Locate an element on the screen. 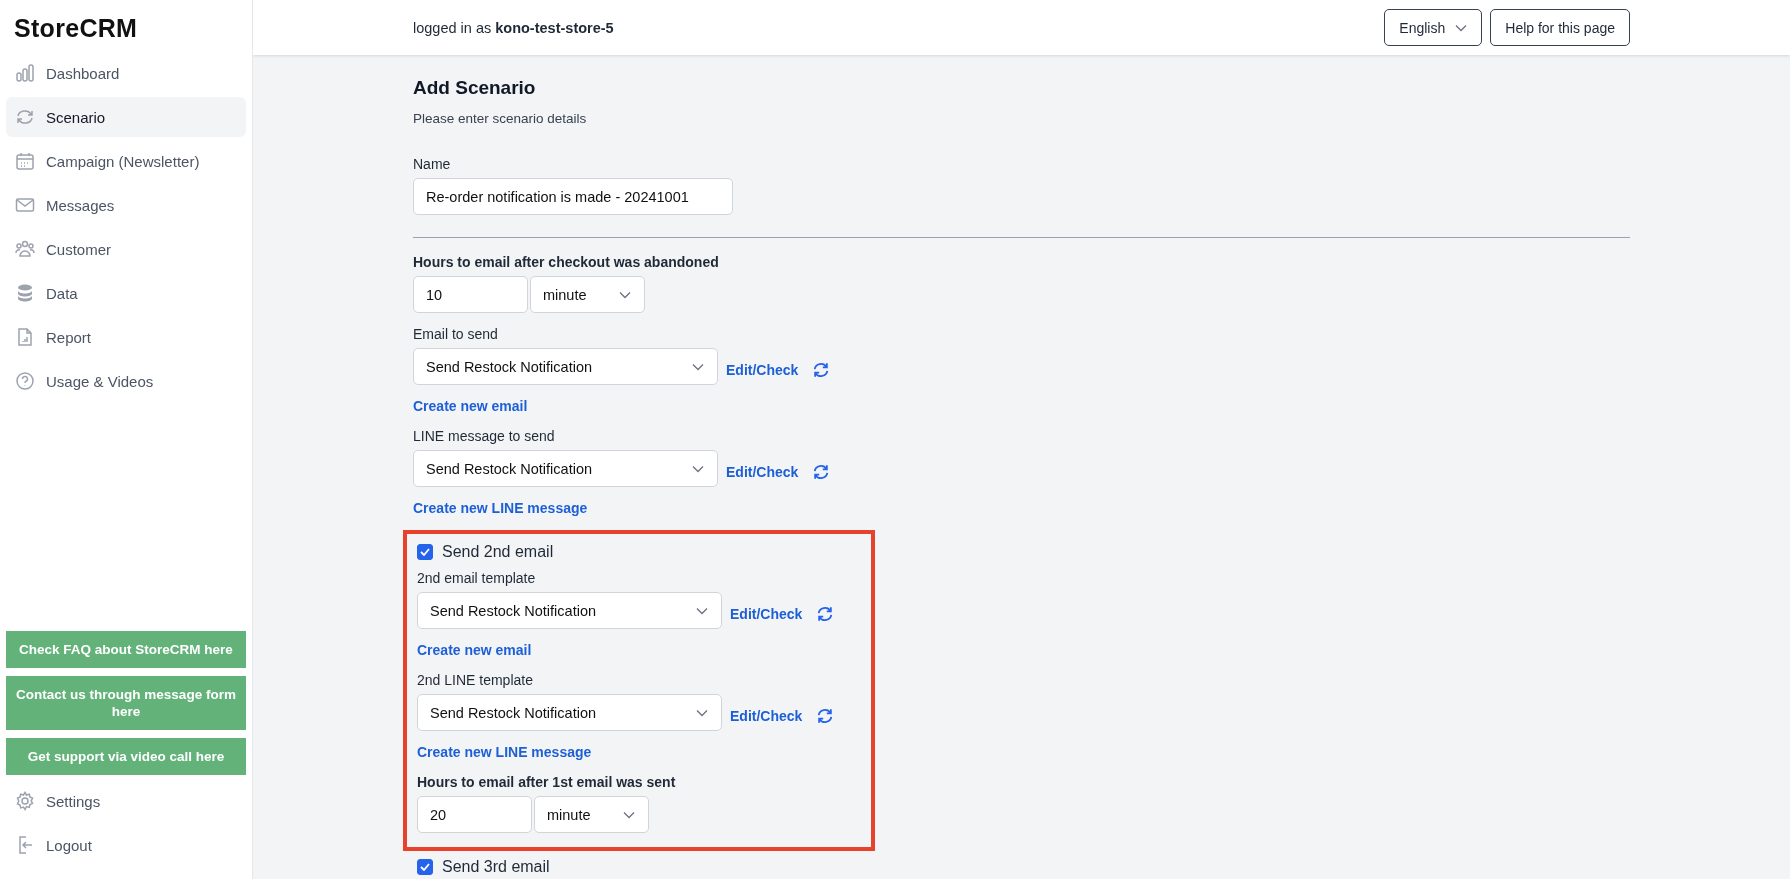 The width and height of the screenshot is (1790, 879). field-label: 2nd email template is located at coordinates (477, 578).